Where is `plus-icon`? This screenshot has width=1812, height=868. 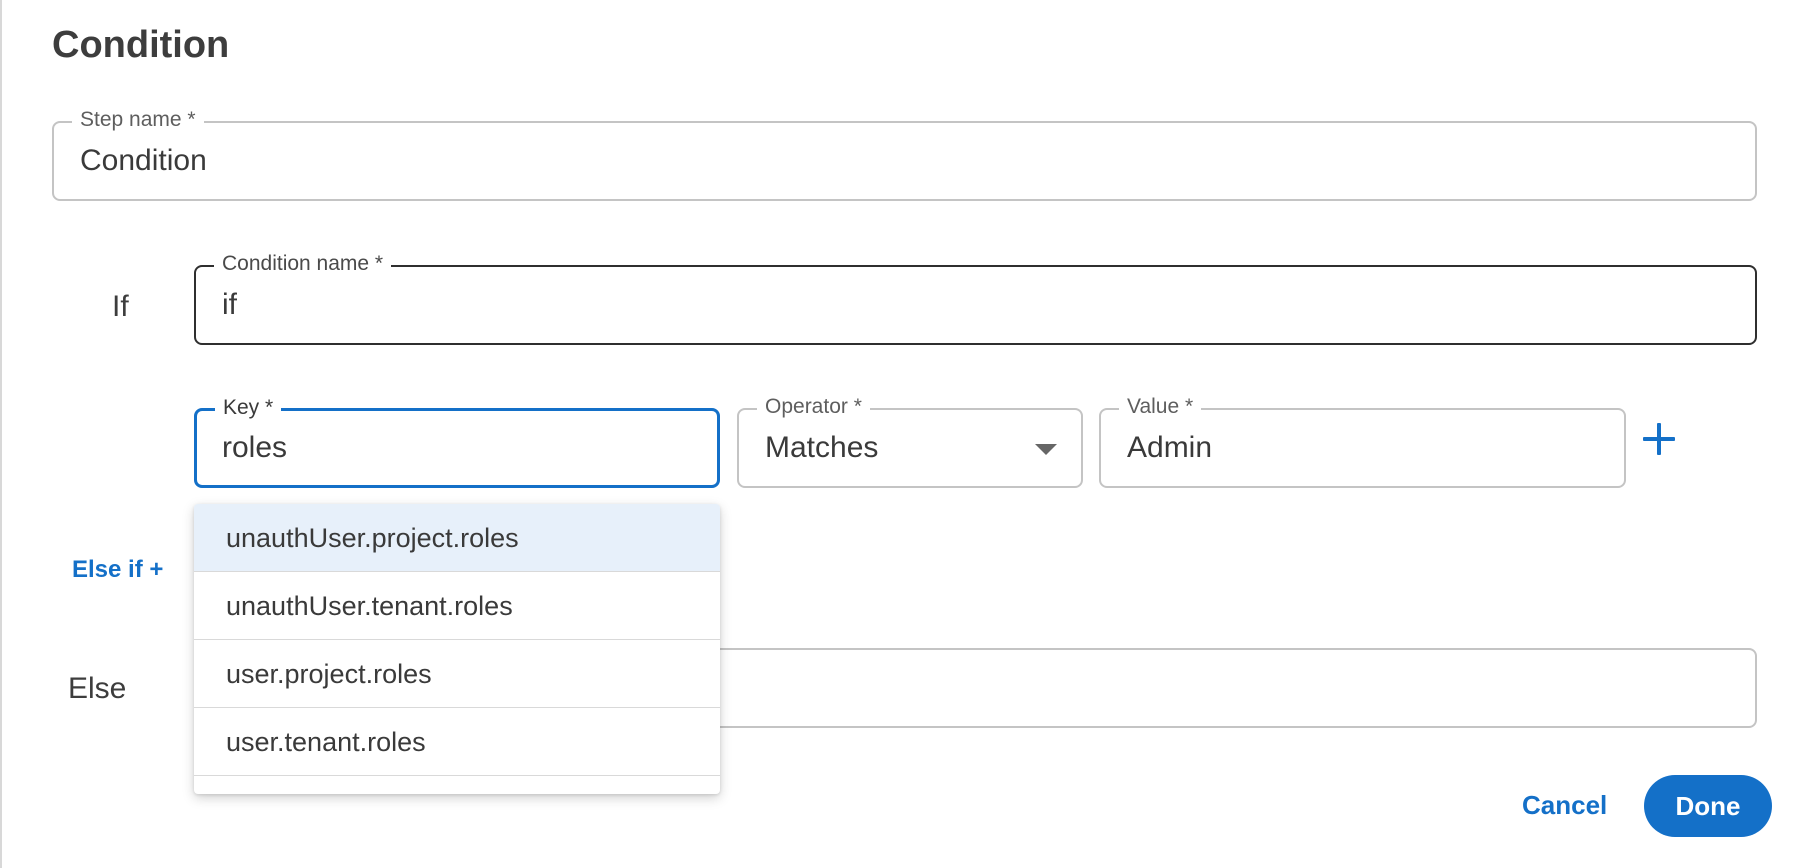
plus-icon is located at coordinates (1659, 439).